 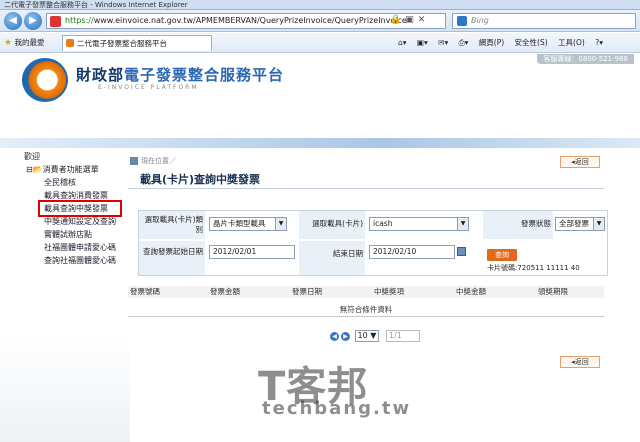 I want to click on sidebar-item: 全民稽核, so click(x=74, y=182).